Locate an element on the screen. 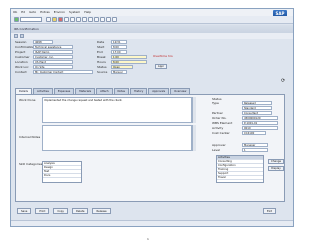 The height and width of the screenshot is (243, 320). work-loc-field: On Site is located at coordinates (53, 67).